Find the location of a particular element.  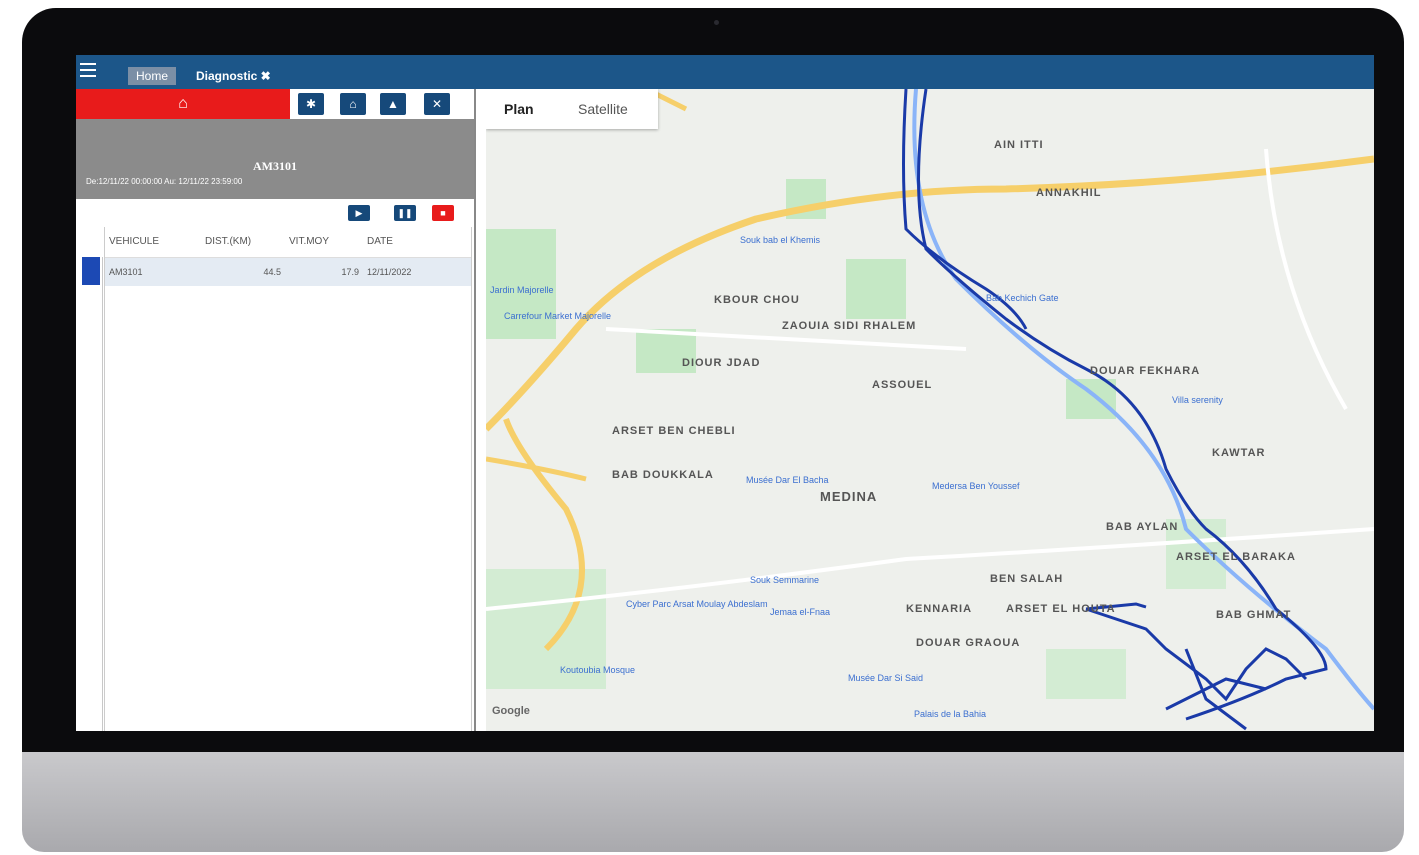

google-logo: Google is located at coordinates (511, 711).